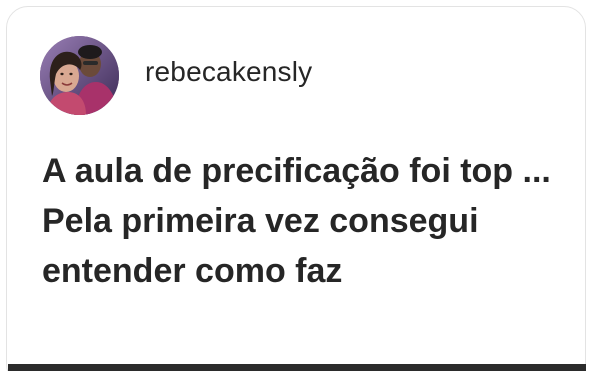 The height and width of the screenshot is (371, 594). I want to click on avatar, so click(79, 75).